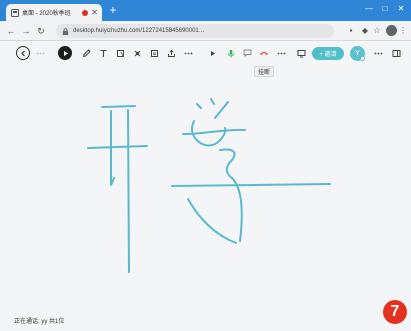 The width and height of the screenshot is (411, 331). Describe the element at coordinates (39, 322) in the screenshot. I see `call-status-text: 正在通话: yy 共1位` at that location.